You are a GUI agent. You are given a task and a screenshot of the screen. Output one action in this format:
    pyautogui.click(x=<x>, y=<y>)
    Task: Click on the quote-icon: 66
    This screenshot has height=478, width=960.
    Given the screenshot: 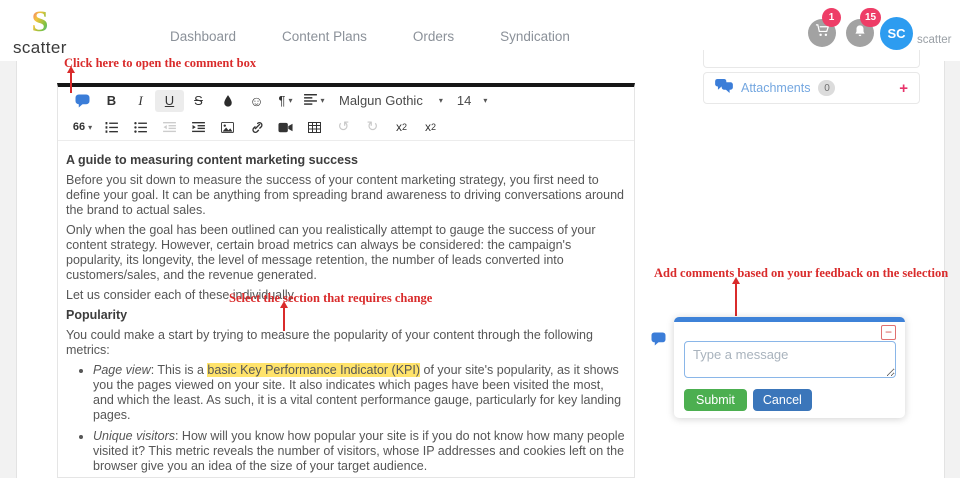 What is the action you would take?
    pyautogui.click(x=79, y=127)
    